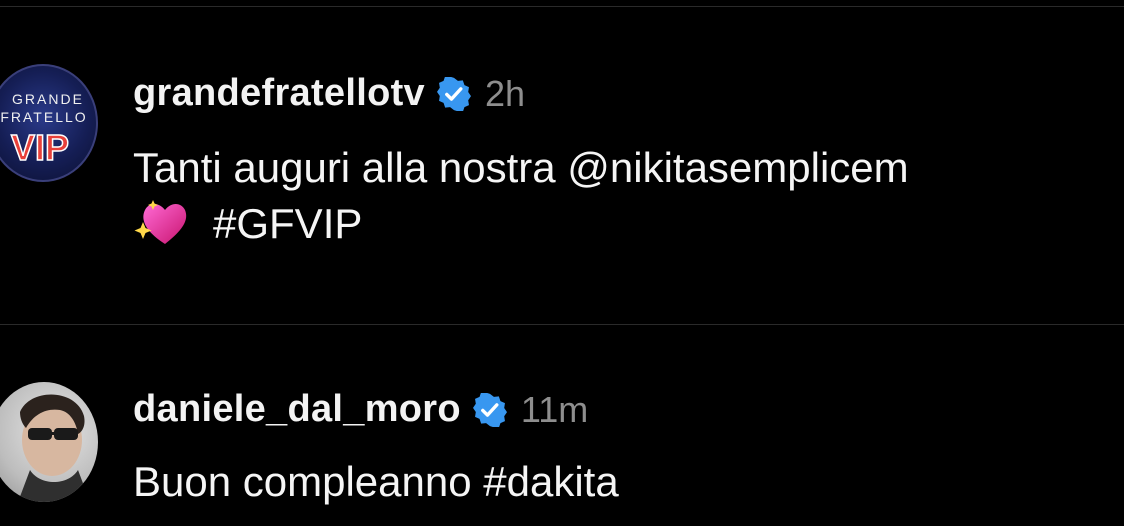  I want to click on comment-divider, so click(562, 324).